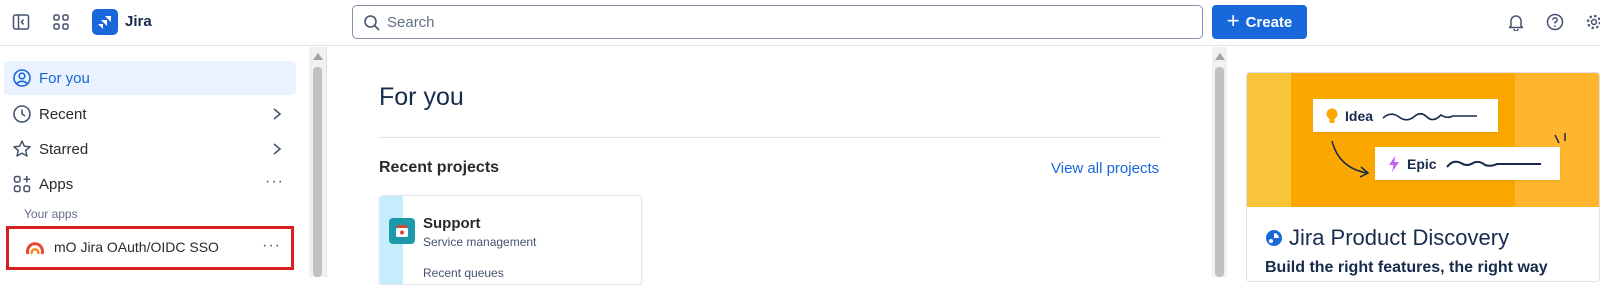 The height and width of the screenshot is (285, 1600). What do you see at coordinates (777, 22) in the screenshot?
I see `search-input: Search` at bounding box center [777, 22].